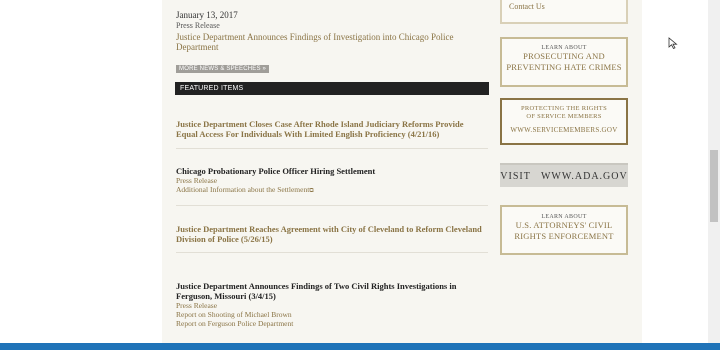 This screenshot has height=350, width=720. Describe the element at coordinates (331, 323) in the screenshot. I see `featured-item-report-link: Report on Ferguson Police Department` at that location.